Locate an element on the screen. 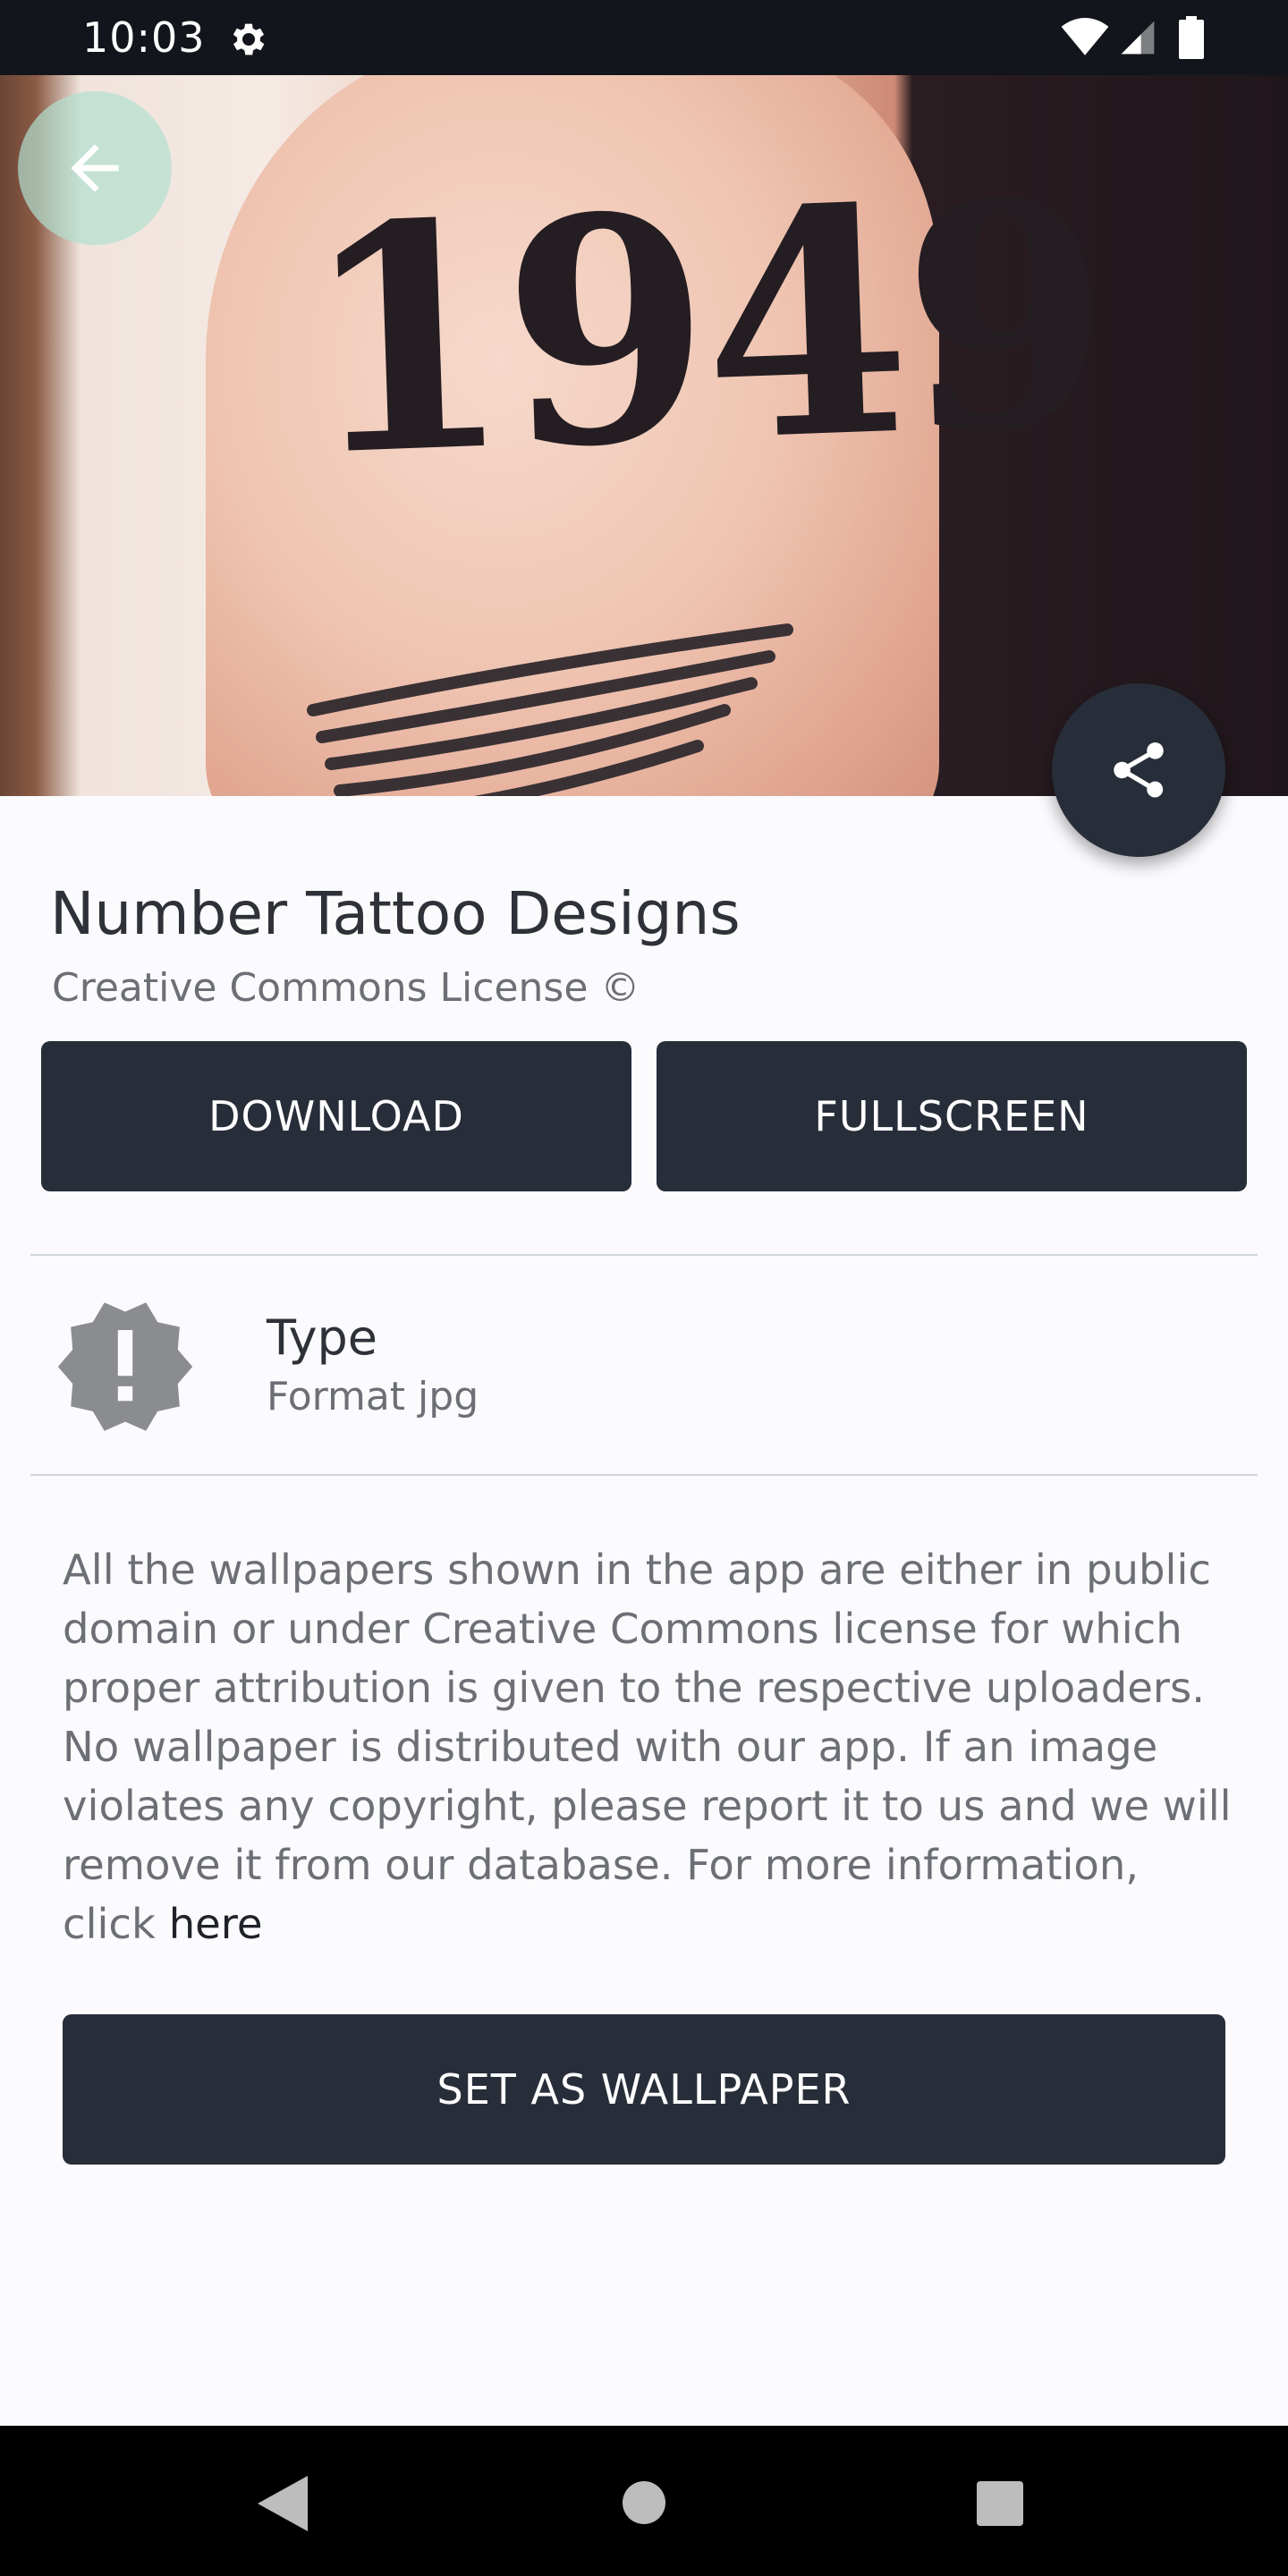 The width and height of the screenshot is (1288, 2576). settings-gear-icon is located at coordinates (249, 39).